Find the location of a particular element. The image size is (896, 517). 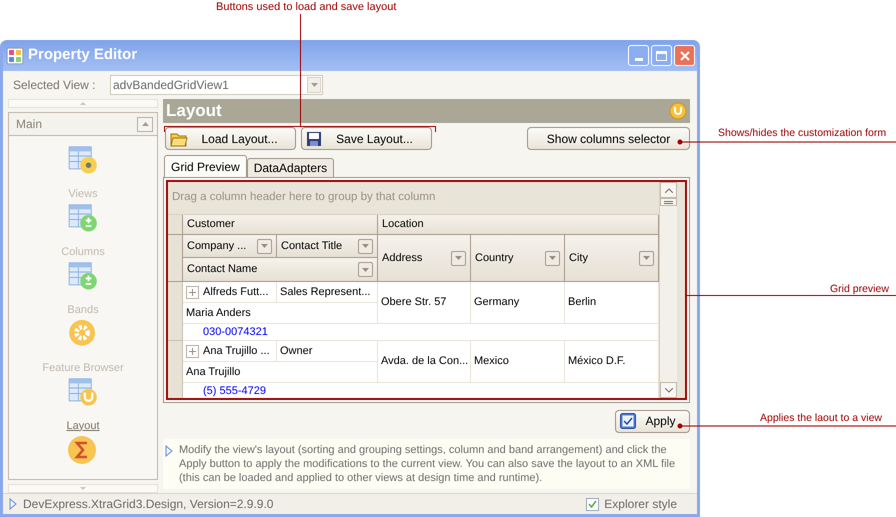

minimize-button is located at coordinates (638, 55).